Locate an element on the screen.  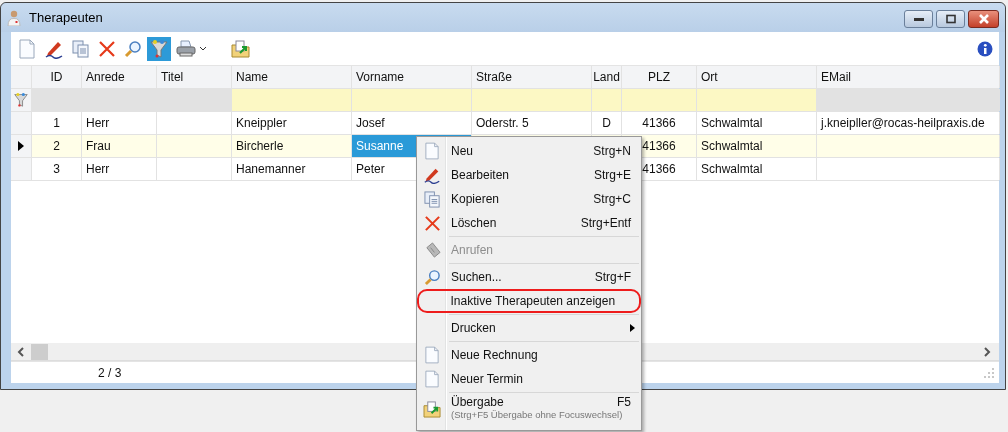
column-header: EMail is located at coordinates (908, 77).